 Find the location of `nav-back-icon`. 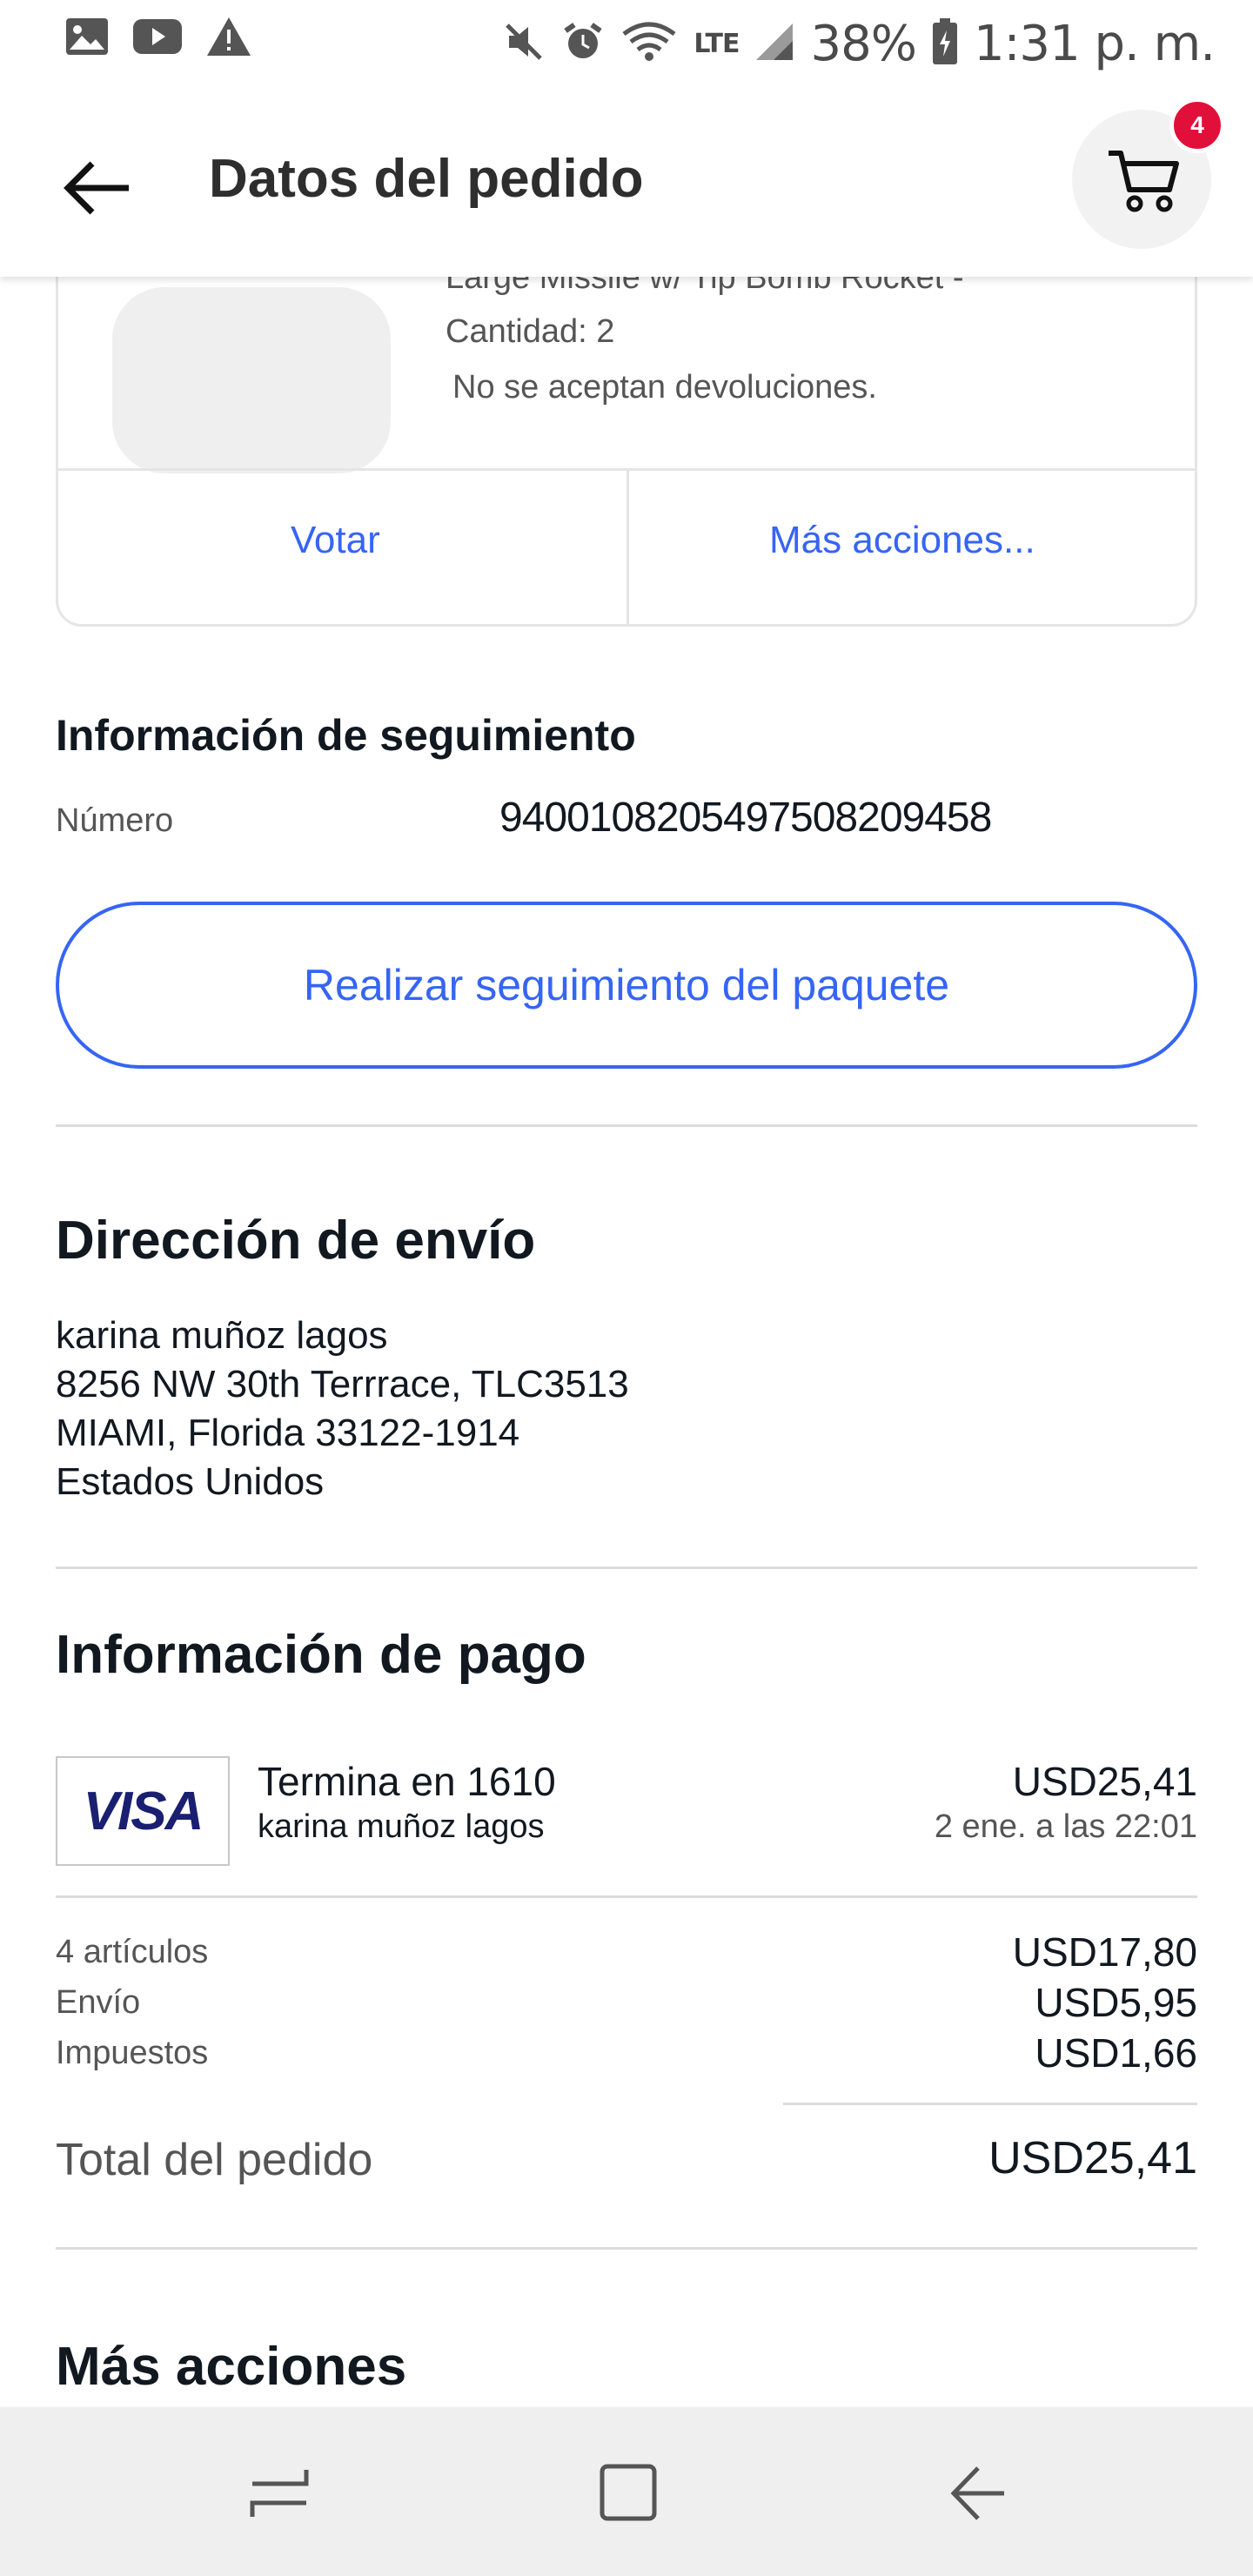

nav-back-icon is located at coordinates (978, 2495).